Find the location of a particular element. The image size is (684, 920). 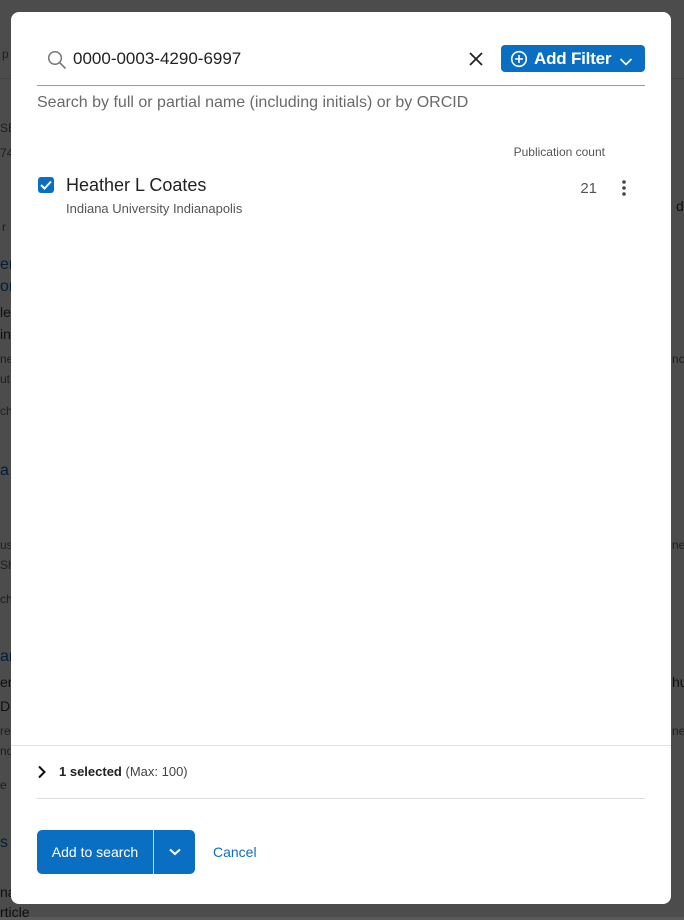

author-affiliation: Indiana University Indianapolis is located at coordinates (154, 208).